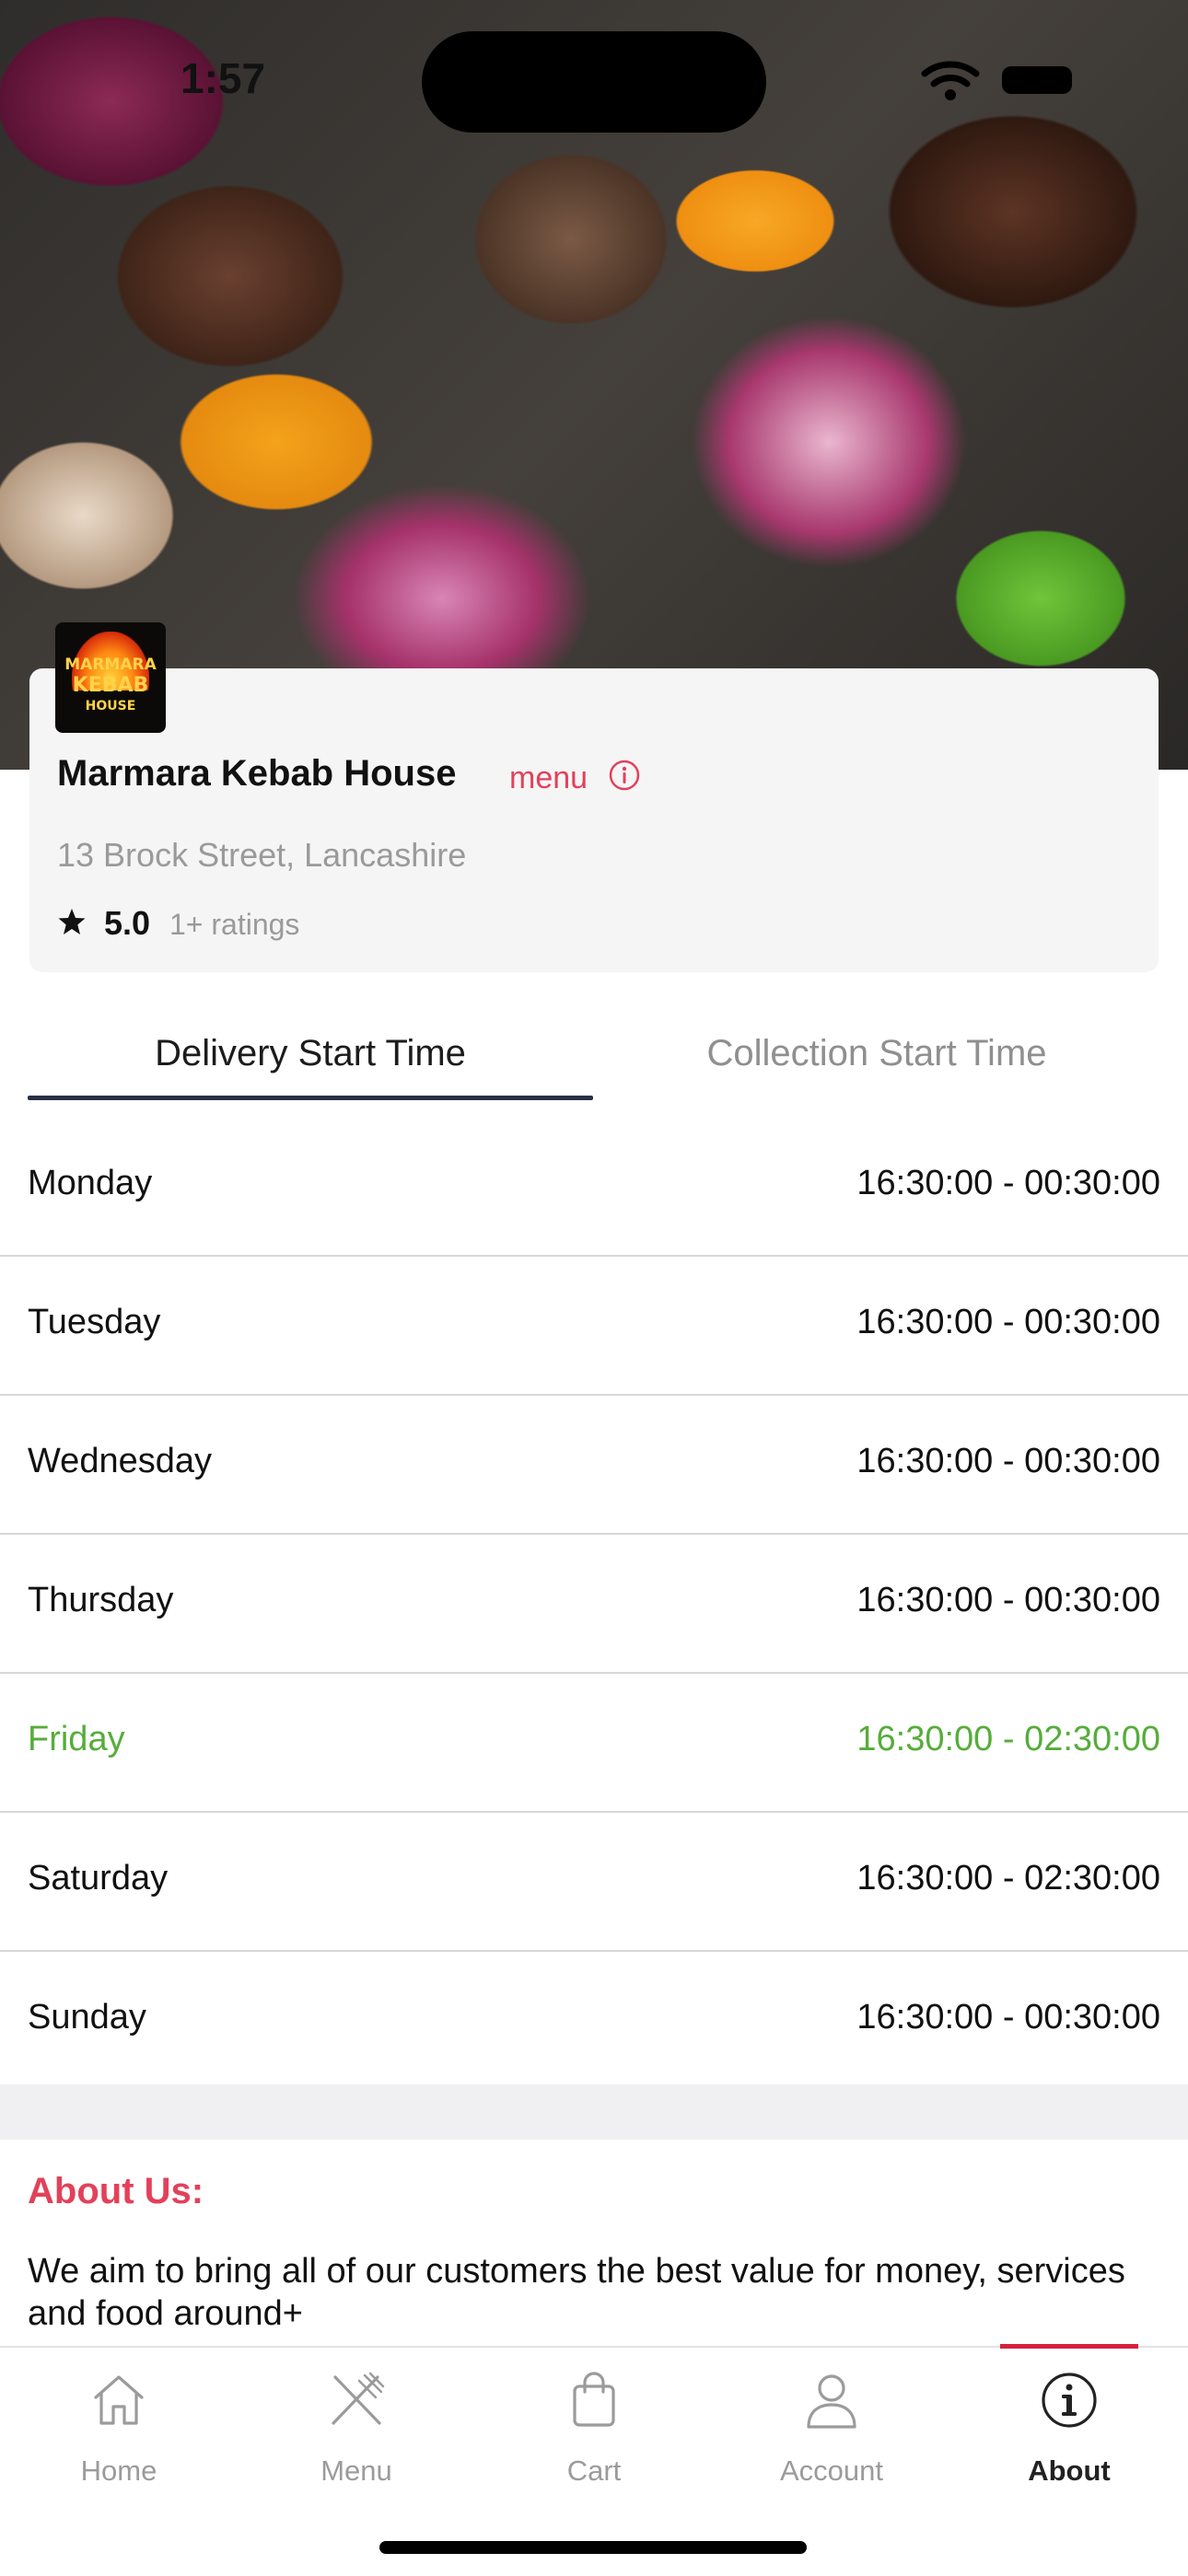 Image resolution: width=1188 pixels, height=2576 pixels. I want to click on hours-day: Thursday, so click(101, 1600).